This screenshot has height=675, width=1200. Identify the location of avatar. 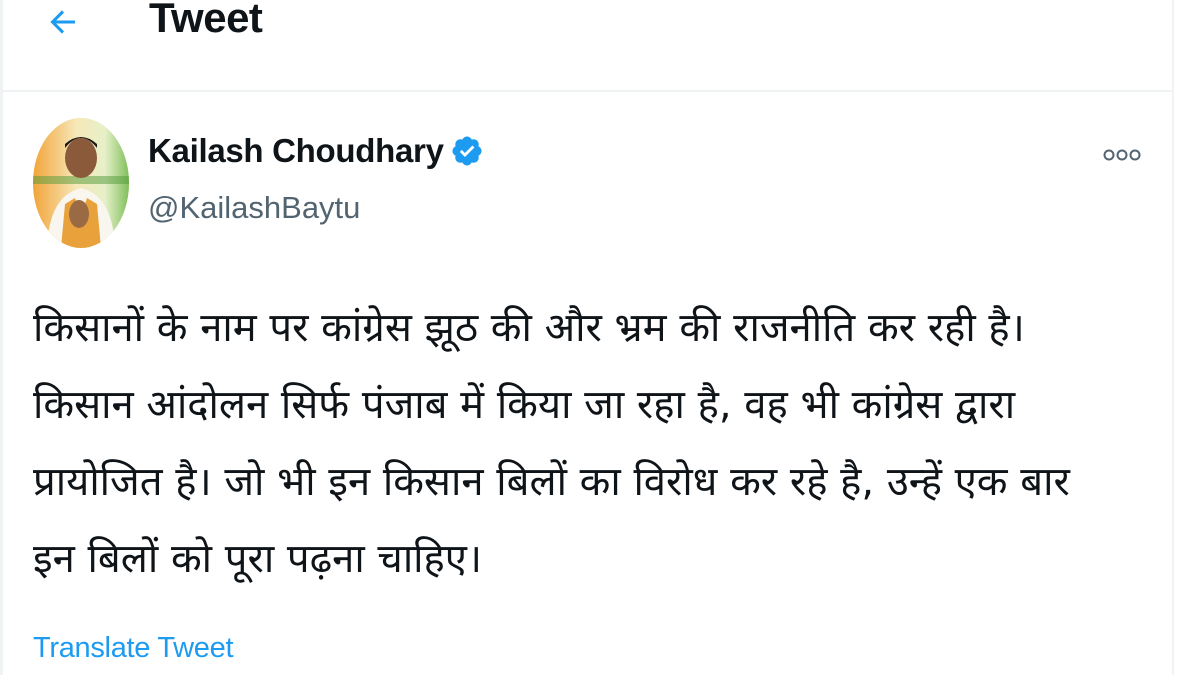
(81, 183).